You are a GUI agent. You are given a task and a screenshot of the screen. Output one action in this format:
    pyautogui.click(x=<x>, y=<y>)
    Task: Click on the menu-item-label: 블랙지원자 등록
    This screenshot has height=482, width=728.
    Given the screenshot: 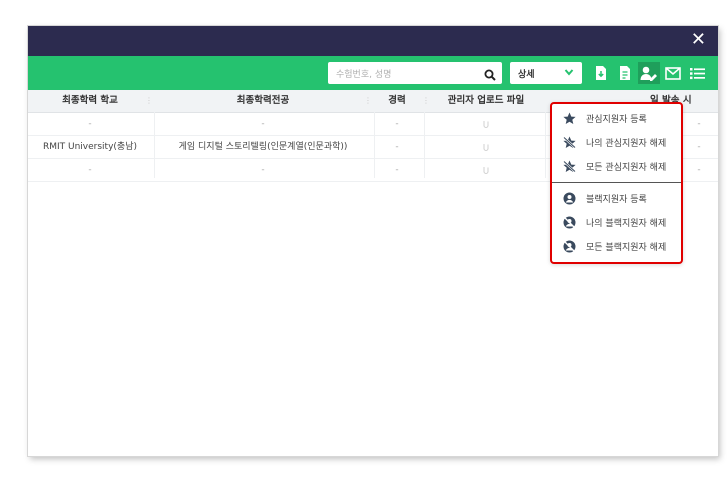 What is the action you would take?
    pyautogui.click(x=616, y=199)
    